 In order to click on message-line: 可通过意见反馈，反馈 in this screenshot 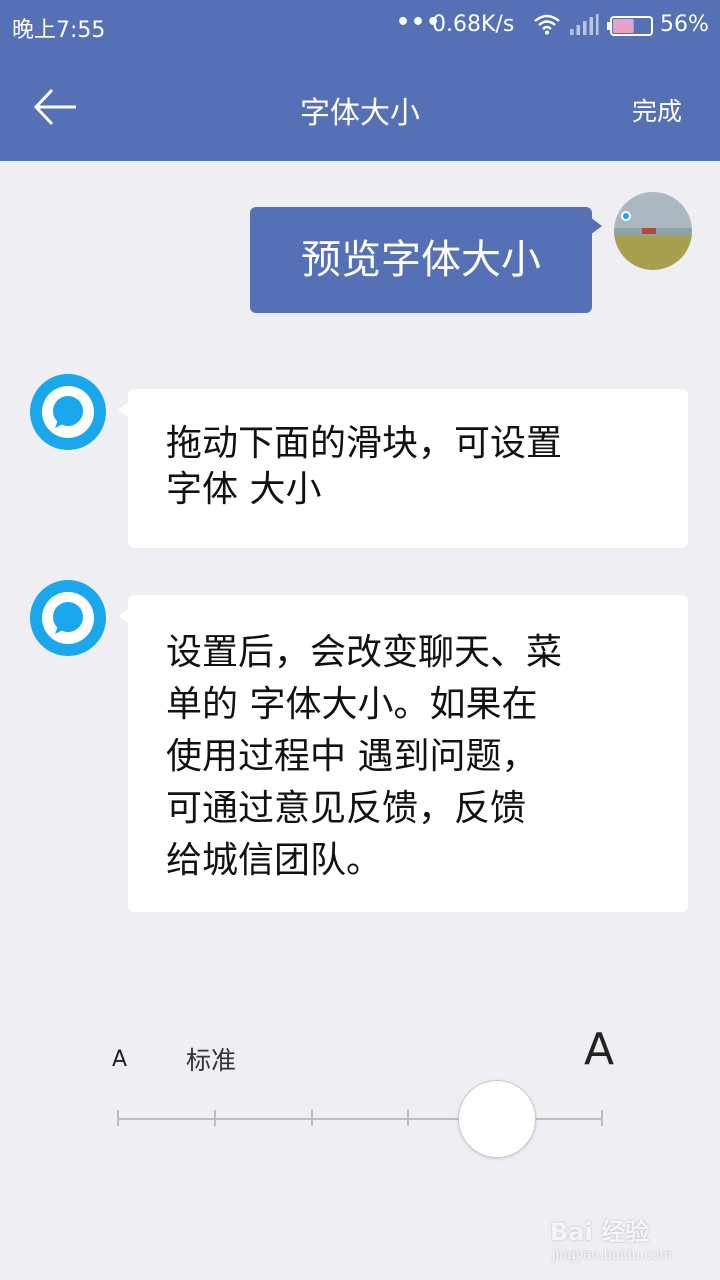, I will do `click(346, 808)`.